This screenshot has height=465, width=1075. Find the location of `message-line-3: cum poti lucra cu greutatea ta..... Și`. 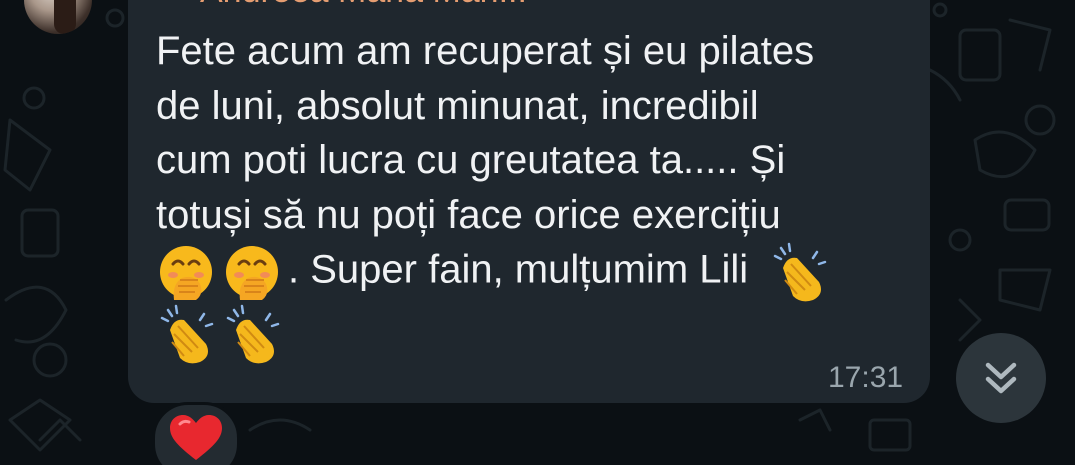

message-line-3: cum poti lucra cu greutatea ta..... Și is located at coordinates (471, 160).